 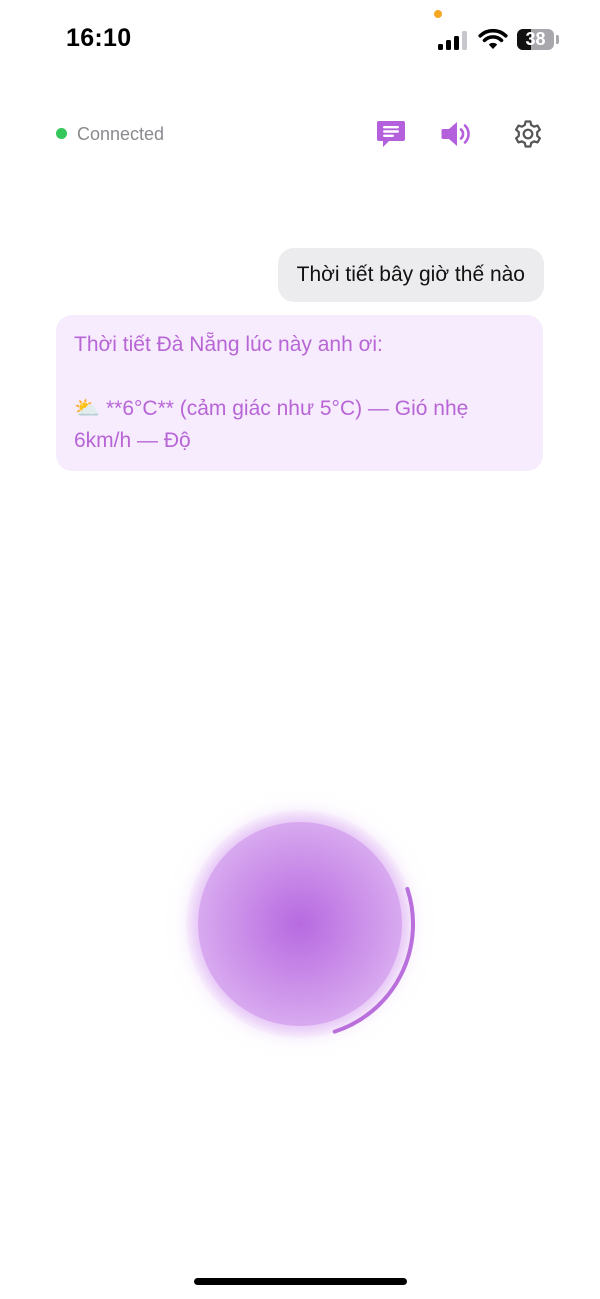 What do you see at coordinates (493, 38) in the screenshot?
I see `wifi-icon` at bounding box center [493, 38].